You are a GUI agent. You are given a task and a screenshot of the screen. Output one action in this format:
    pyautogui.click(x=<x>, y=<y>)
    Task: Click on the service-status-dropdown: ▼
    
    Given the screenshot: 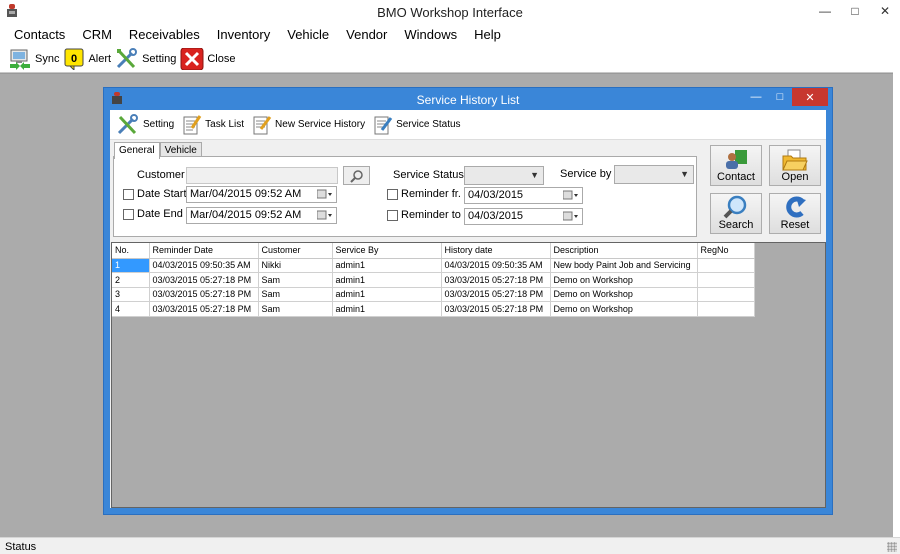 What is the action you would take?
    pyautogui.click(x=504, y=175)
    